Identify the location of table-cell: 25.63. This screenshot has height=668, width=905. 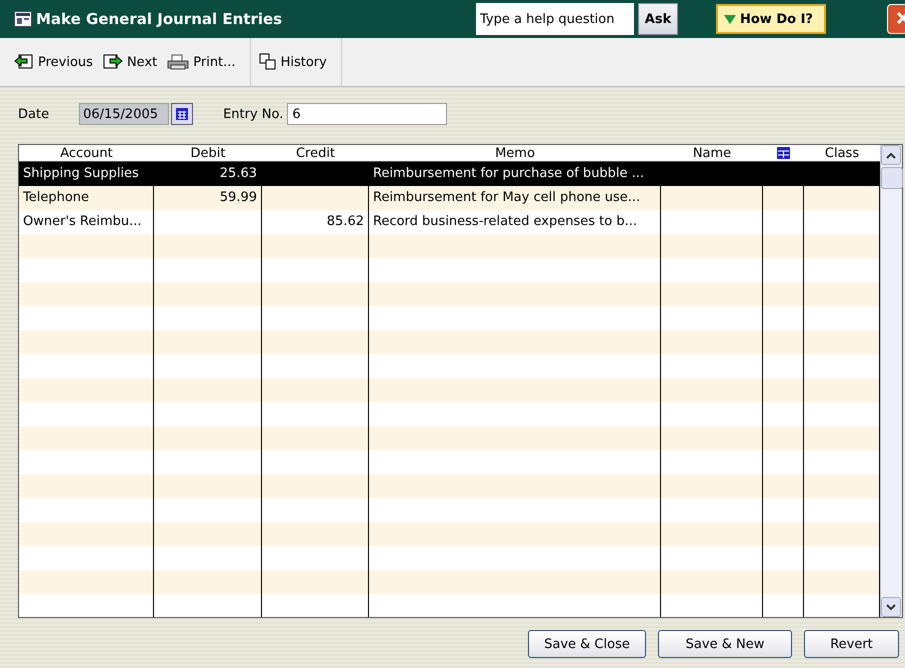
(208, 174).